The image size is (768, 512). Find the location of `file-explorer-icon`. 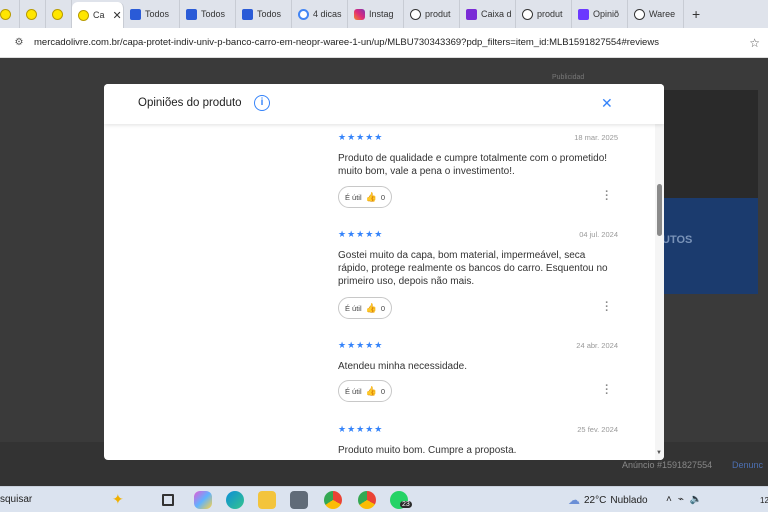

file-explorer-icon is located at coordinates (267, 500).